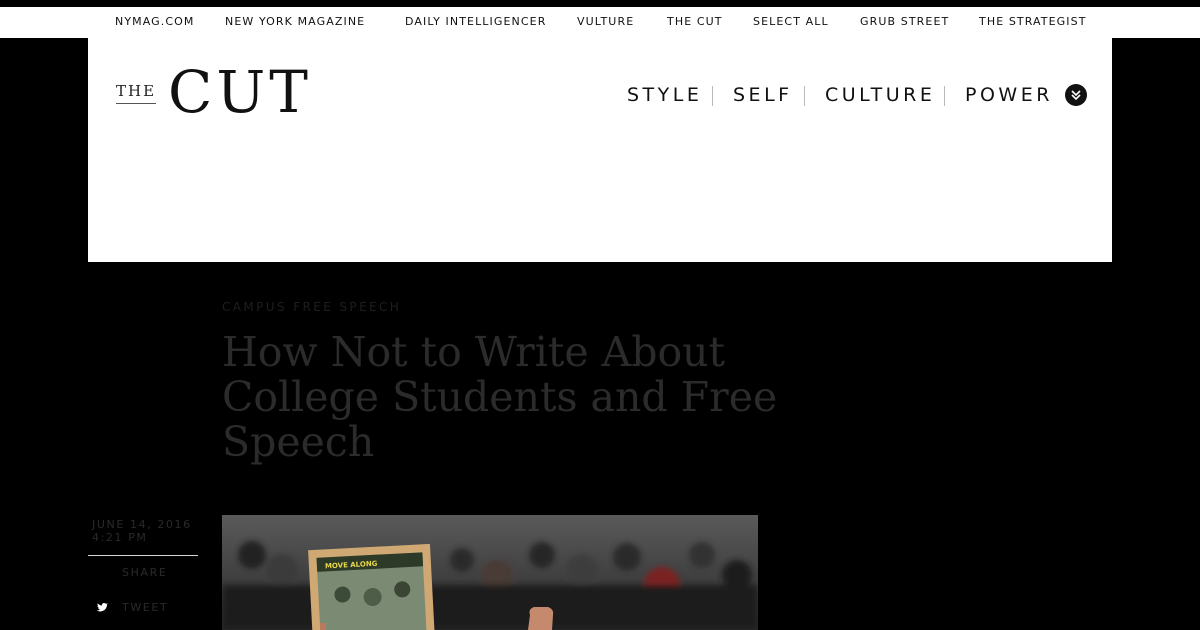 The width and height of the screenshot is (1200, 630). Describe the element at coordinates (145, 572) in the screenshot. I see `share-label: SHARE` at that location.